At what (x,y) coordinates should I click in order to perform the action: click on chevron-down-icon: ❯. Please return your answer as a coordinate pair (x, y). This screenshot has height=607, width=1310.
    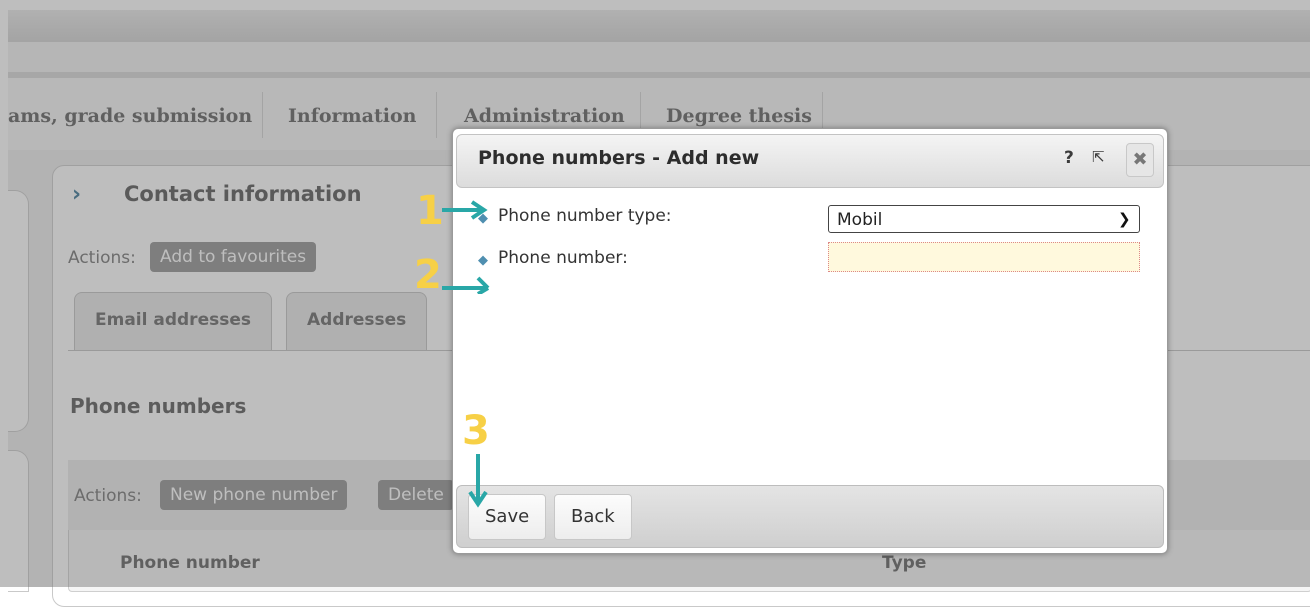
    Looking at the image, I should click on (1124, 219).